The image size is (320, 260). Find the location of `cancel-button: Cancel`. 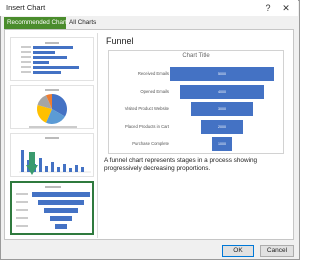

cancel-button: Cancel is located at coordinates (277, 251).